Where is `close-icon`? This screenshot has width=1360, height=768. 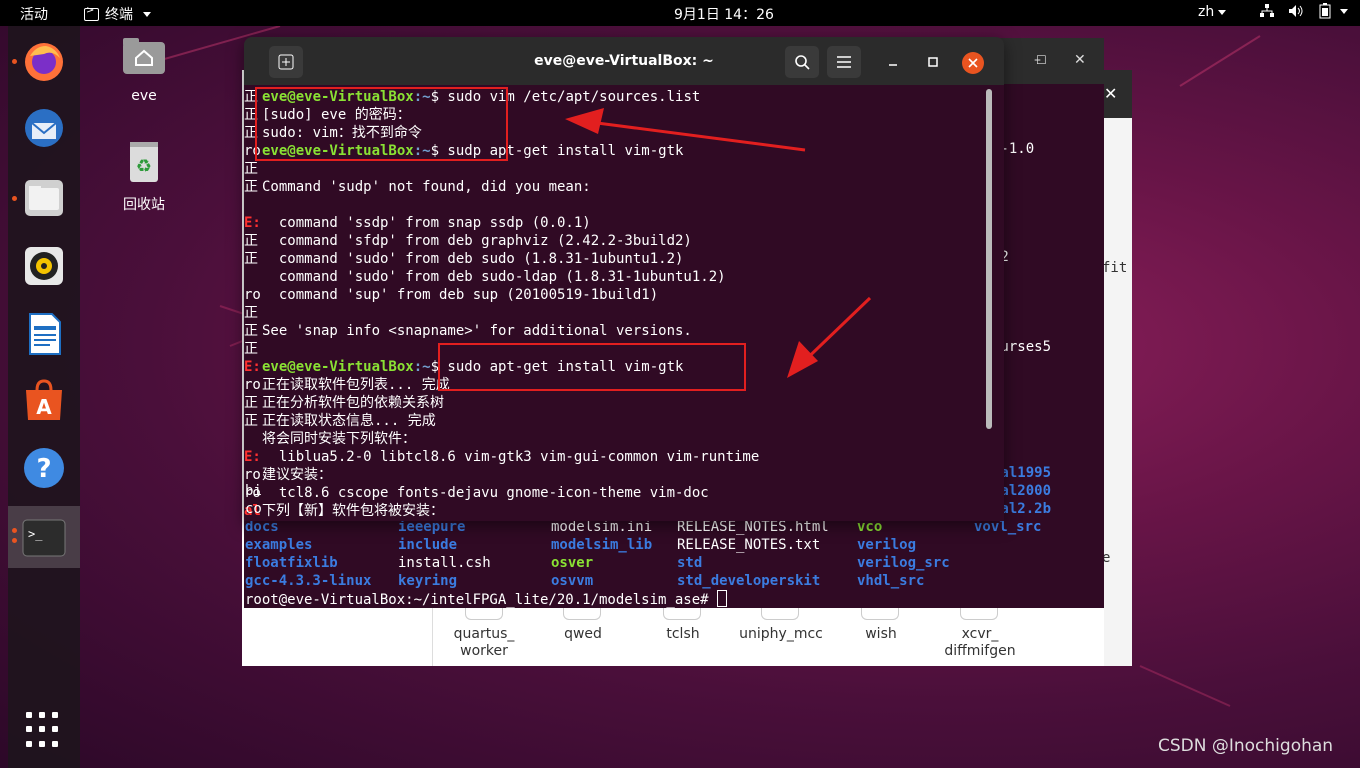
close-icon is located at coordinates (973, 63).